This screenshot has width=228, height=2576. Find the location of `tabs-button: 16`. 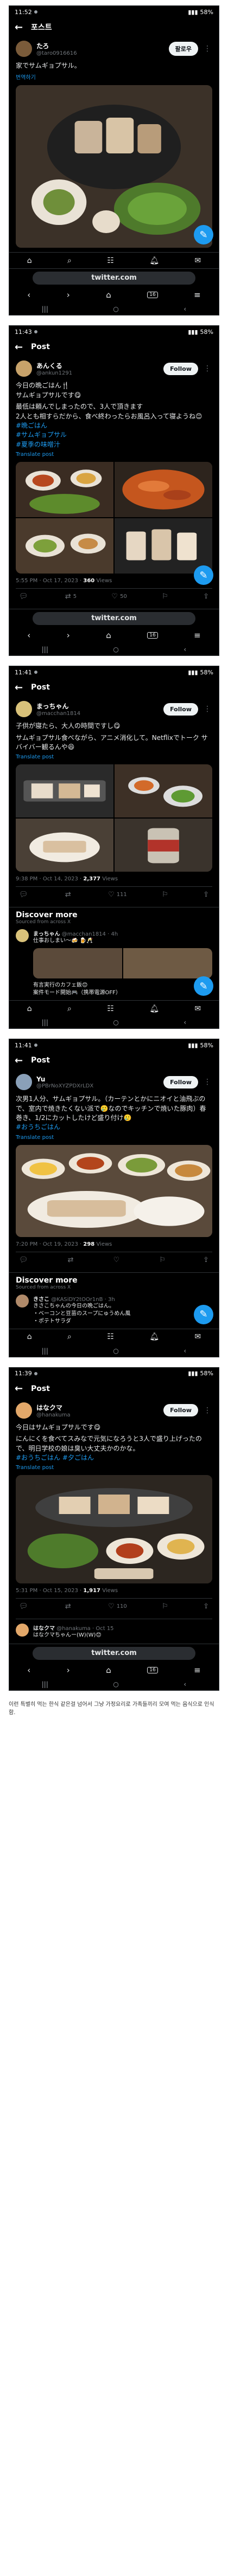

tabs-button: 16 is located at coordinates (152, 295).